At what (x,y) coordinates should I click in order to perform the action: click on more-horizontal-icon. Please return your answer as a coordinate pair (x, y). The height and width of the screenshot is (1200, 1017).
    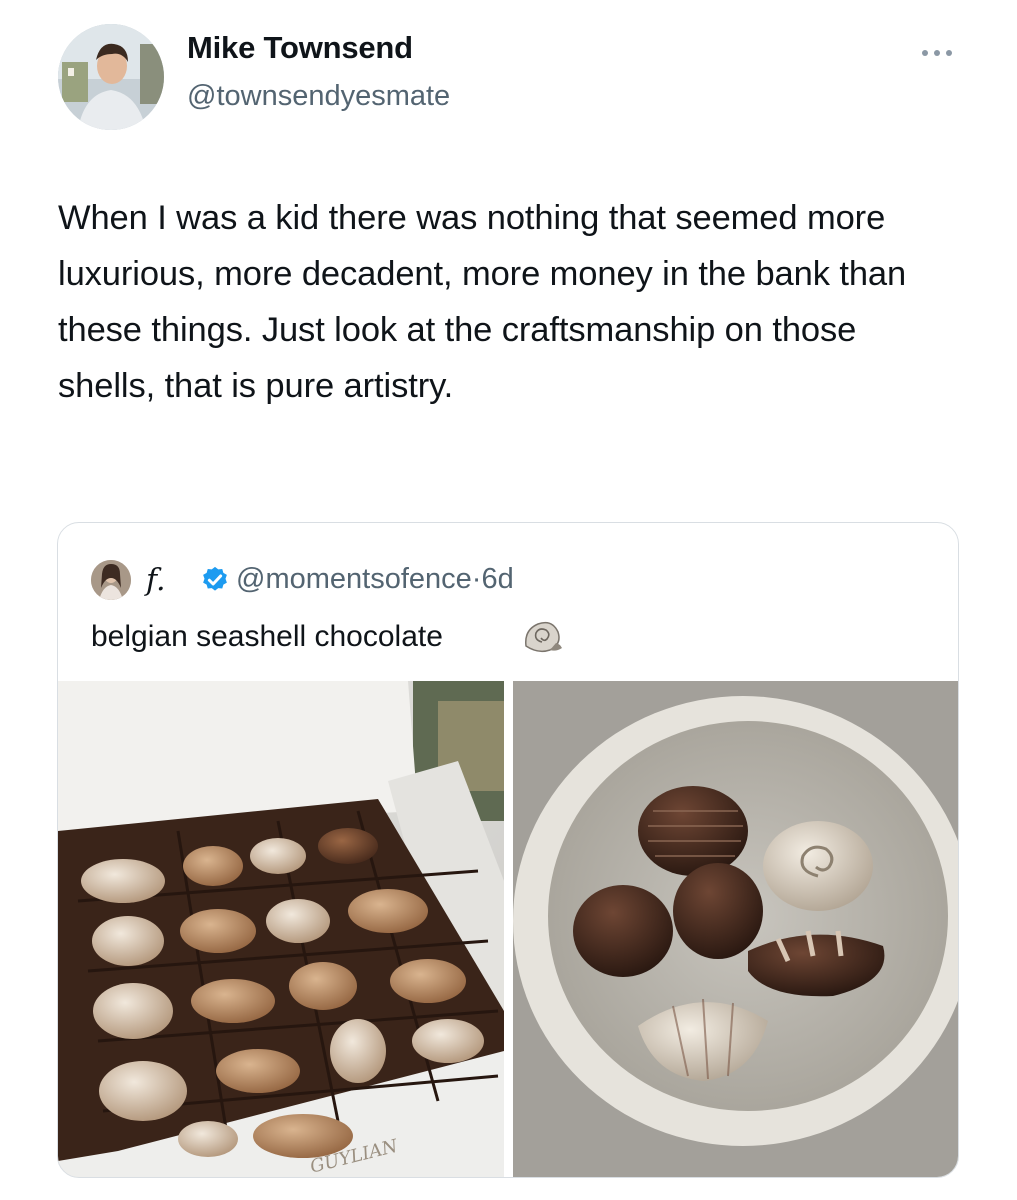
    Looking at the image, I should click on (937, 53).